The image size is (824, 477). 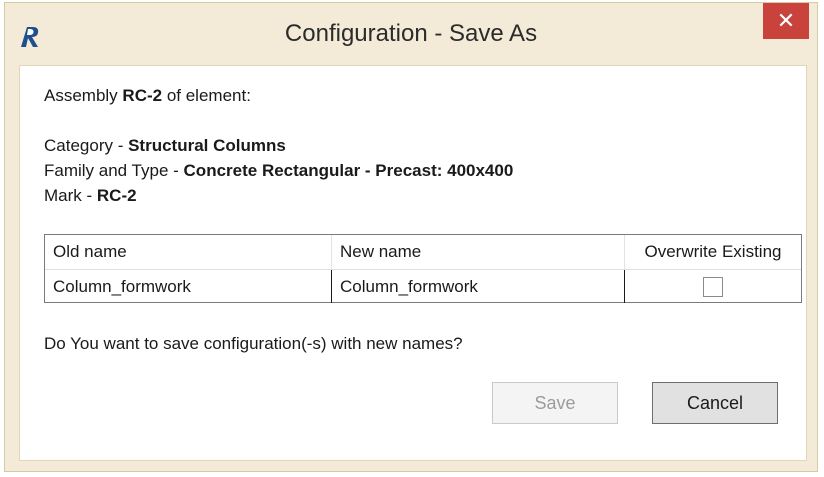 I want to click on close-icon: ✕, so click(x=786, y=20).